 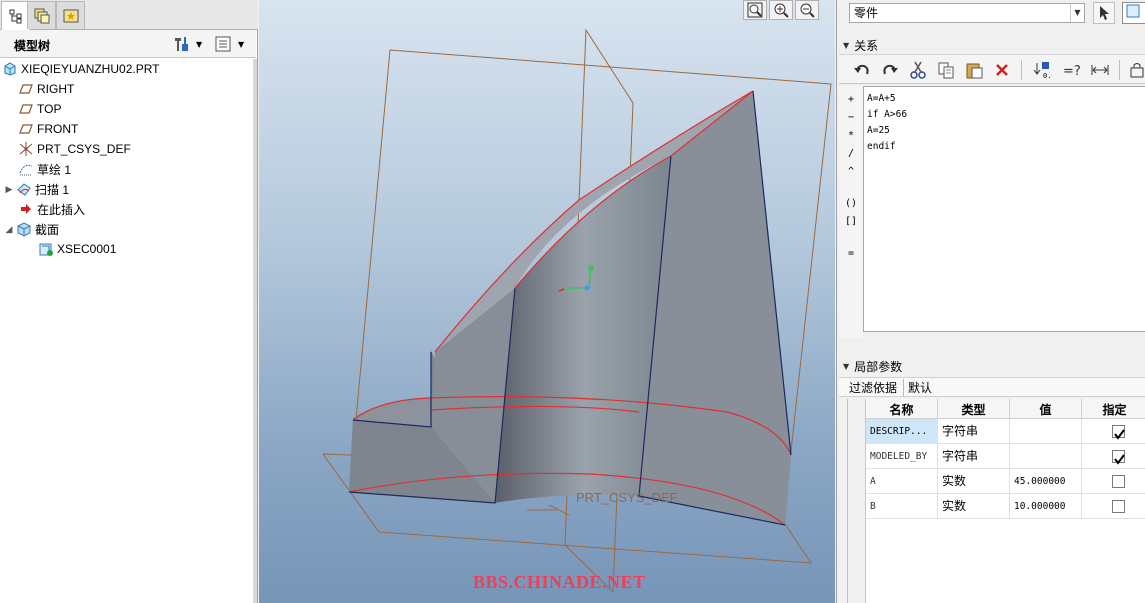 I want to click on tree-item-xsec0001: XSEC0001, so click(x=128, y=249).